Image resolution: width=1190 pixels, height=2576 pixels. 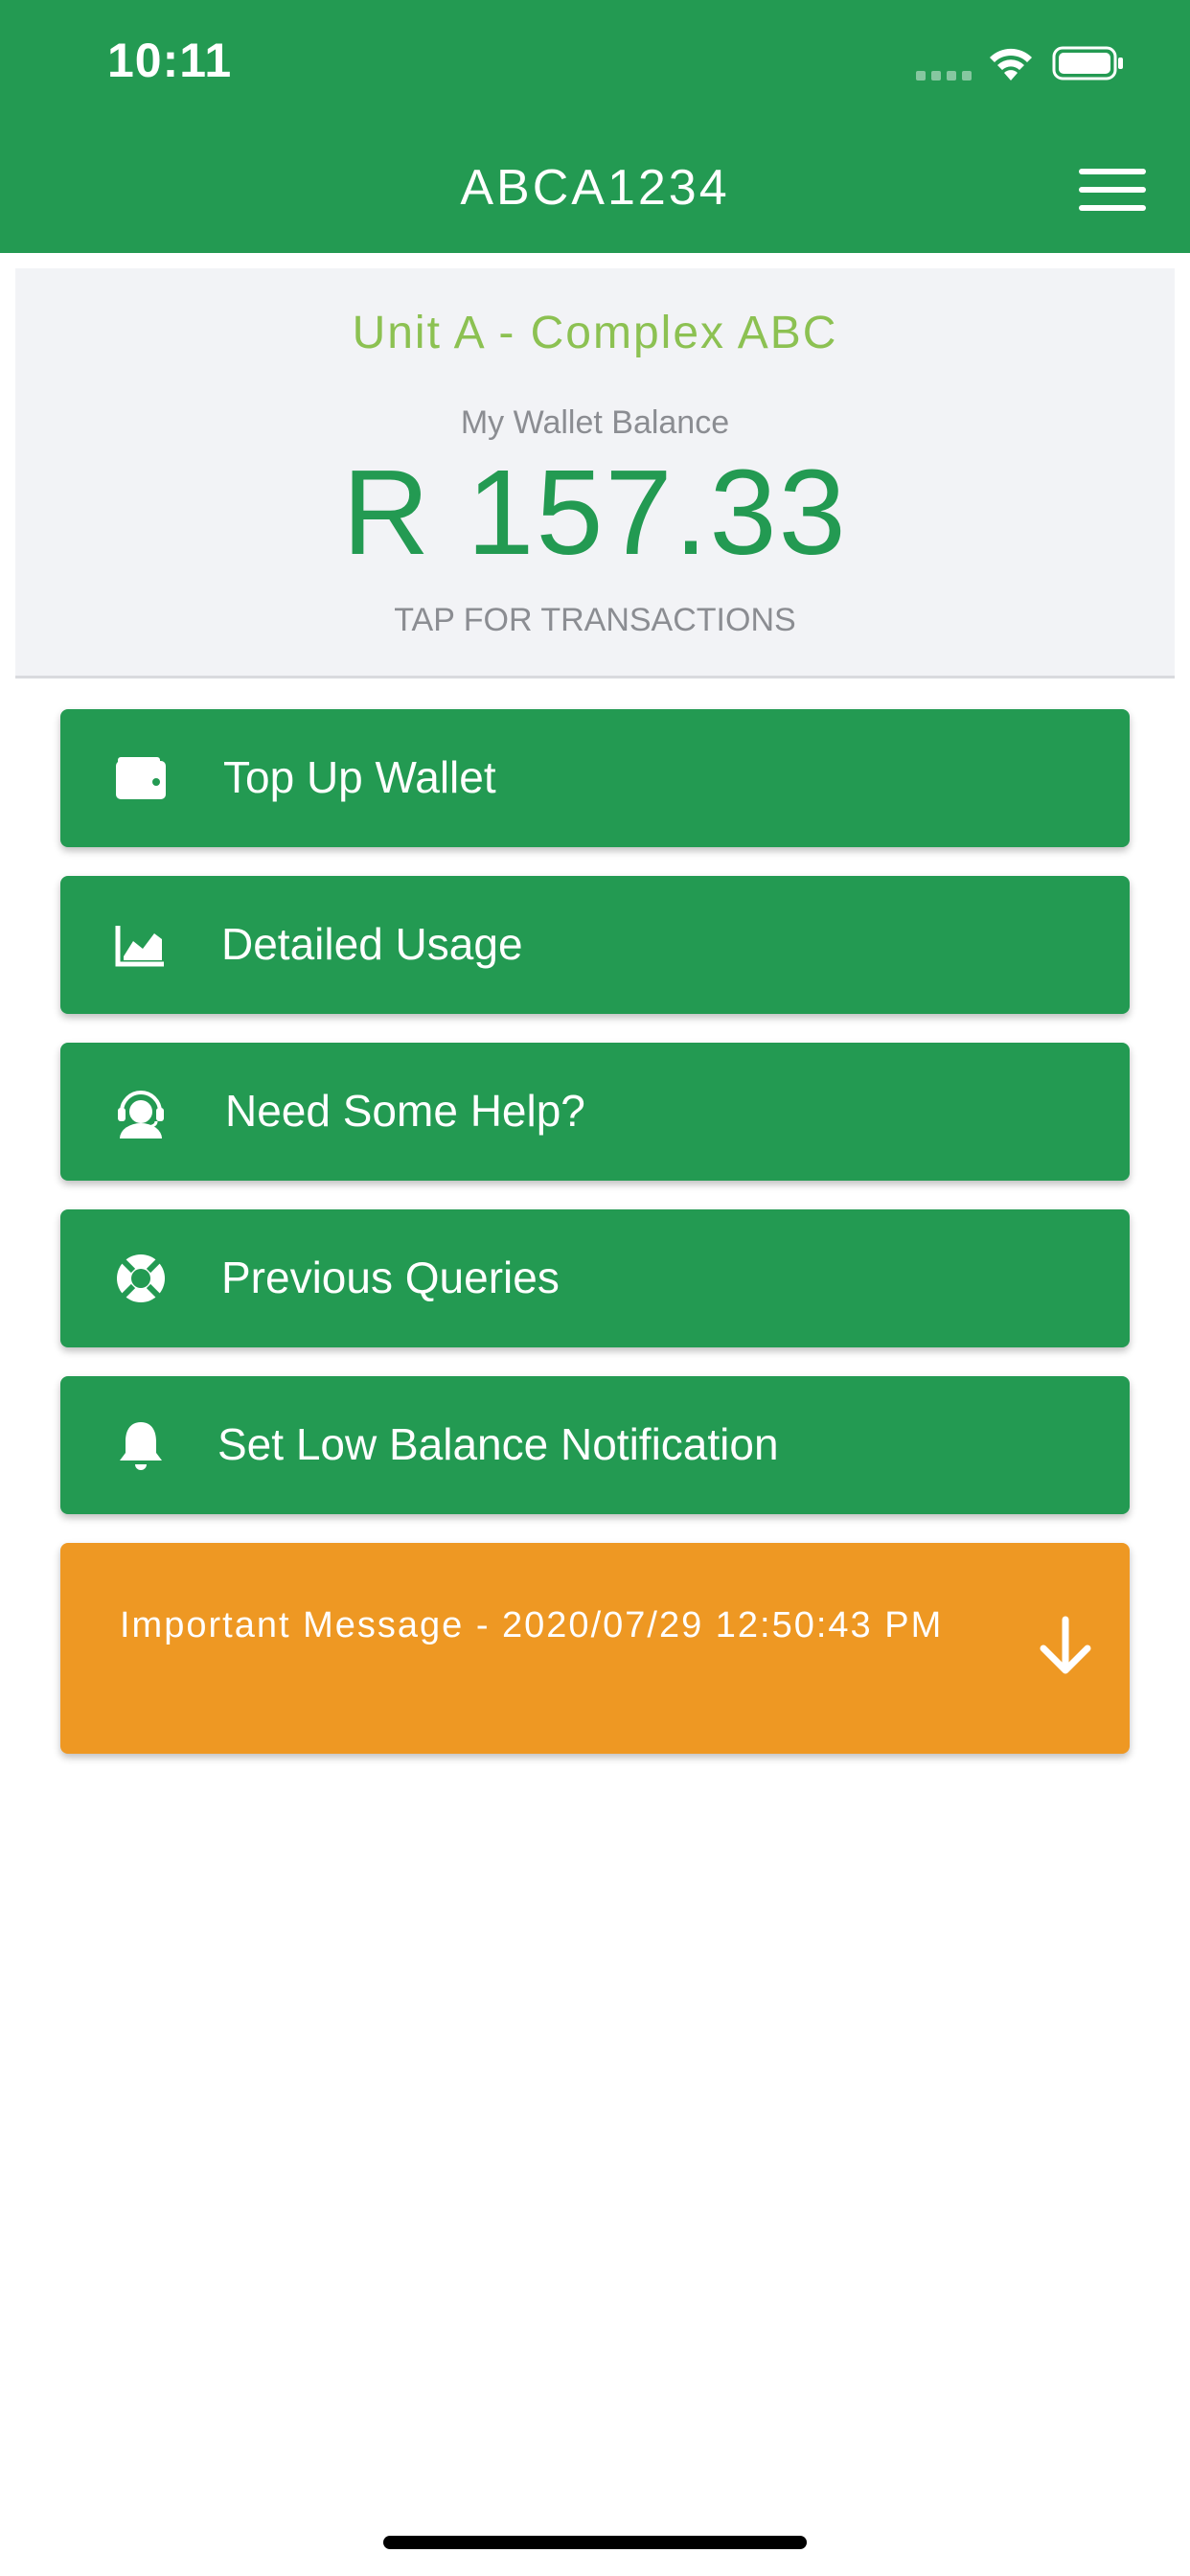 What do you see at coordinates (595, 1112) in the screenshot?
I see `need-help-button: Need Some Help?` at bounding box center [595, 1112].